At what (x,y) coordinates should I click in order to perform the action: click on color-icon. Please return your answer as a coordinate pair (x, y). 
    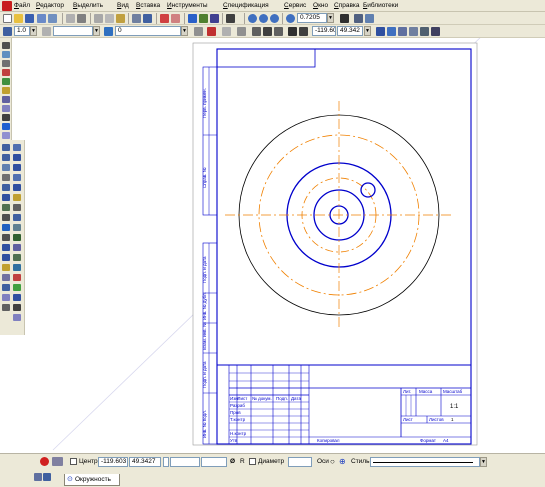
    Looking at the image, I should click on (211, 31).